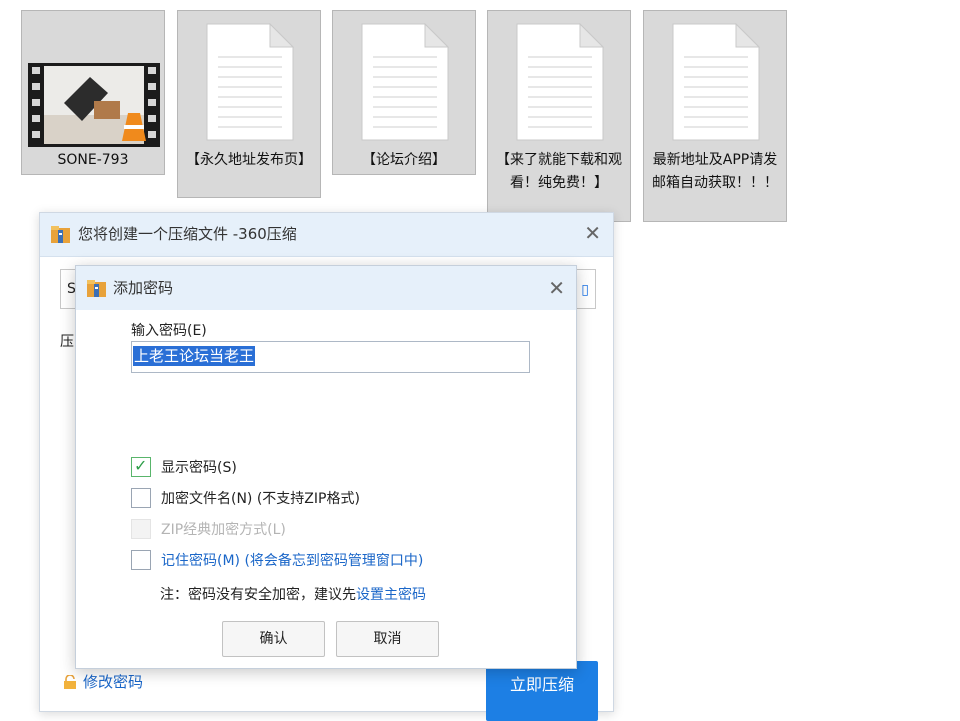  Describe the element at coordinates (330, 357) in the screenshot. I see `password-input: 上老王论坛当老王` at that location.